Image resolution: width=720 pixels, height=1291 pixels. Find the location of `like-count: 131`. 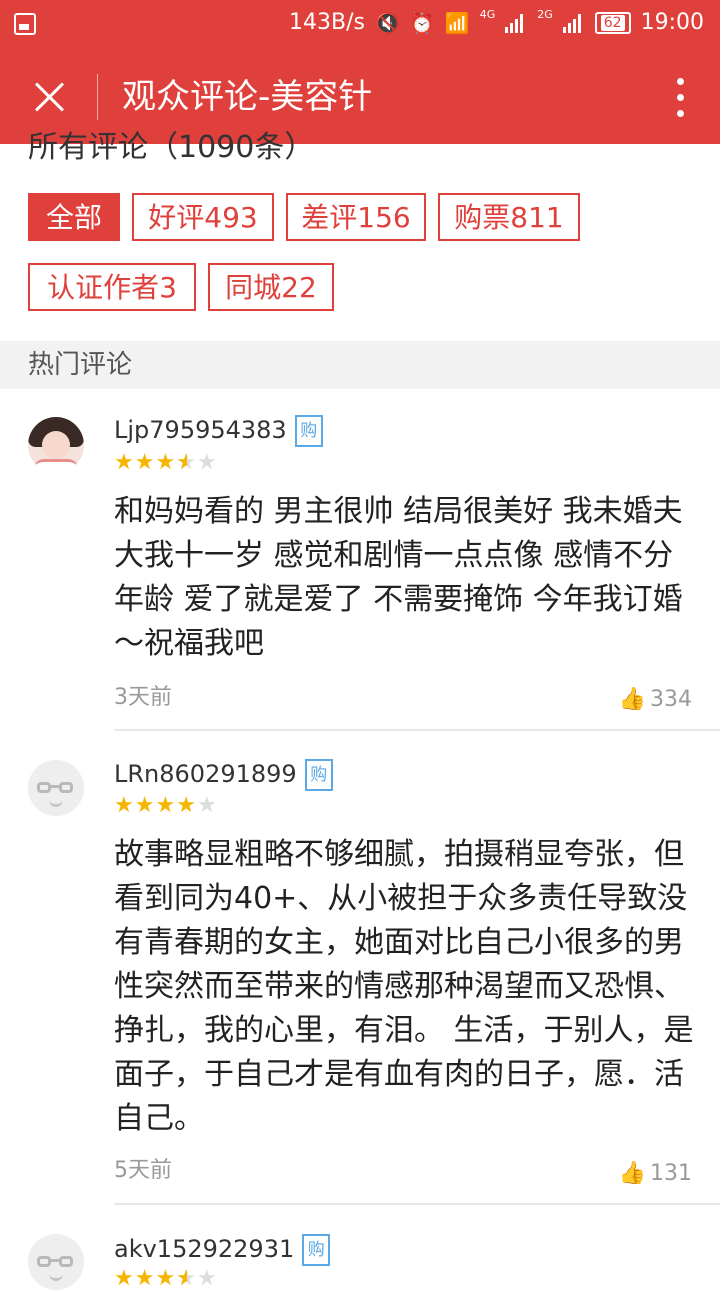

like-count: 131 is located at coordinates (671, 1173).